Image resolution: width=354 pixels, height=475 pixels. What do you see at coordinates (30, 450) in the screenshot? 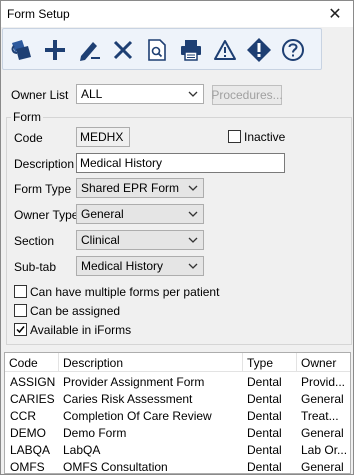
I see `row-code: LABQA` at bounding box center [30, 450].